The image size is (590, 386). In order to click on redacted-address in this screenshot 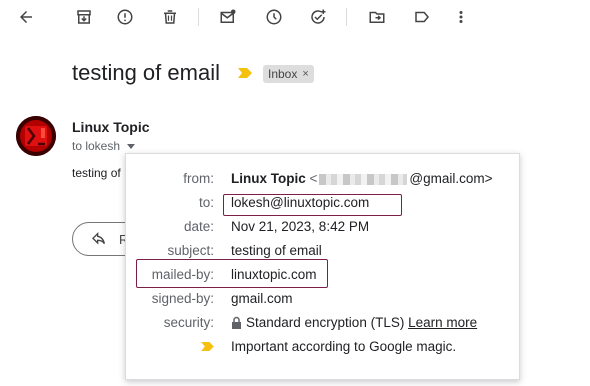, I will do `click(363, 179)`.